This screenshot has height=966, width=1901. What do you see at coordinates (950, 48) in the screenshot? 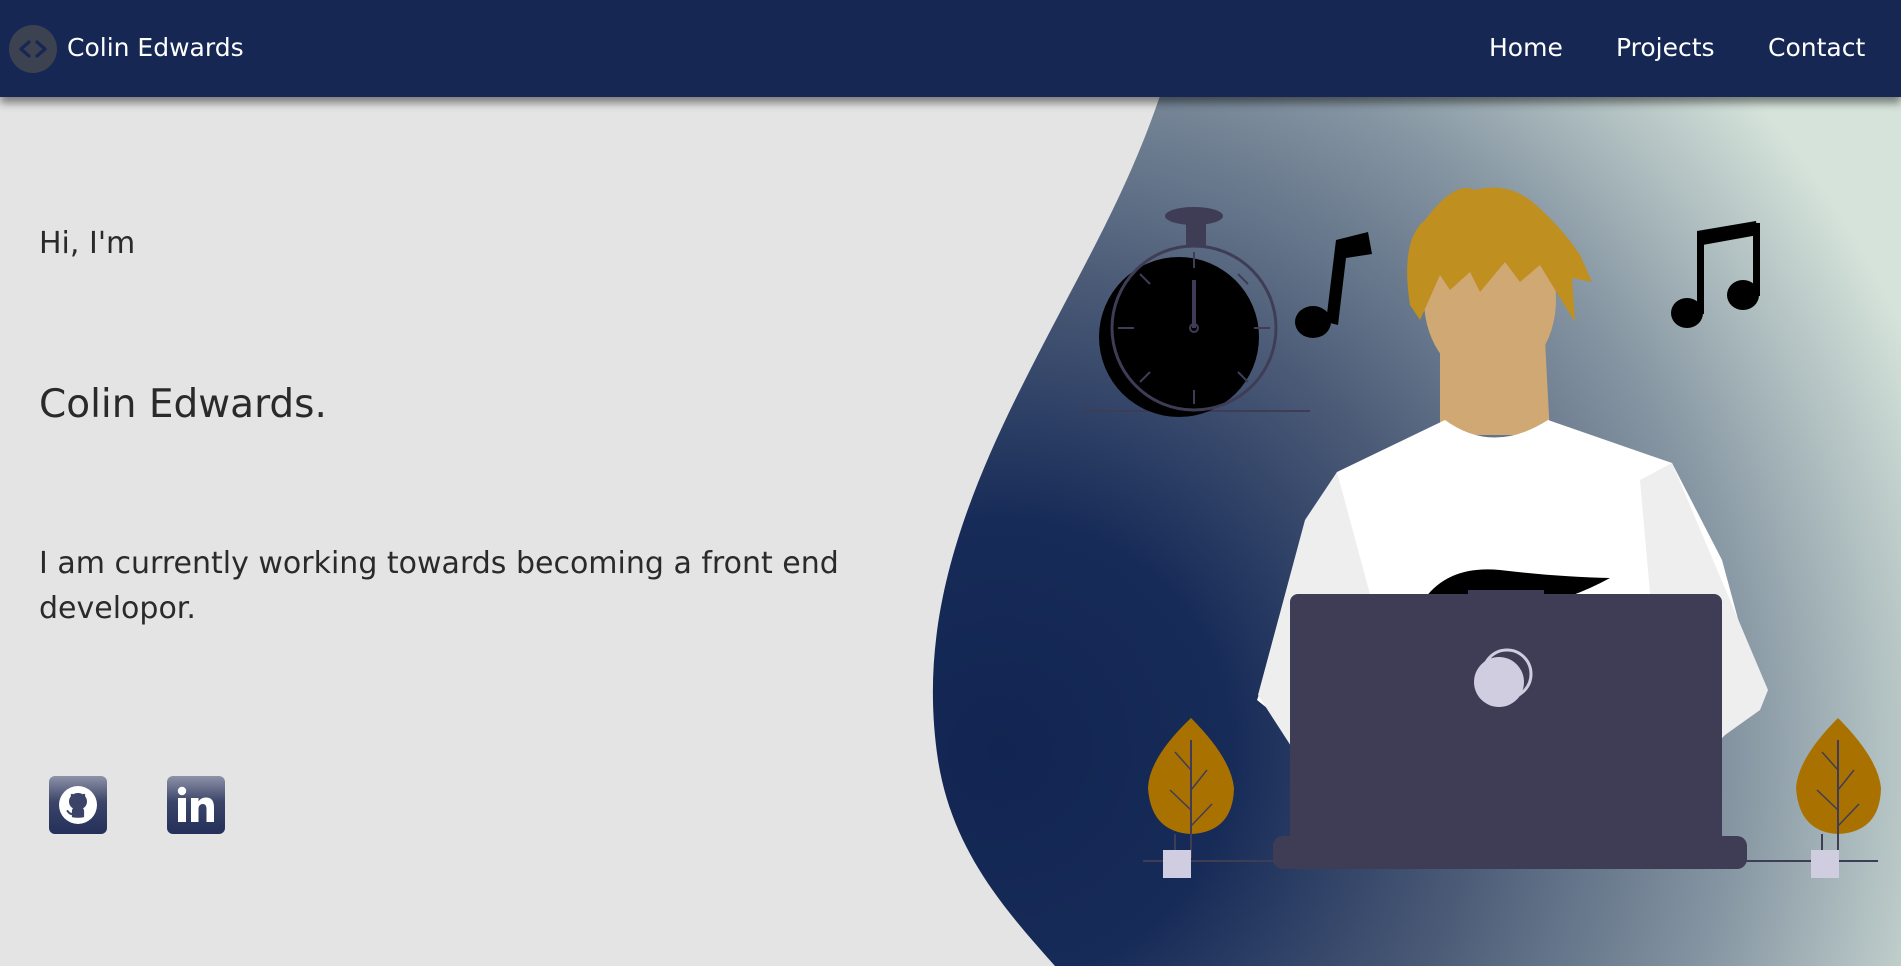
I see `navbar: Colin Edwards Home Projects Contact` at bounding box center [950, 48].